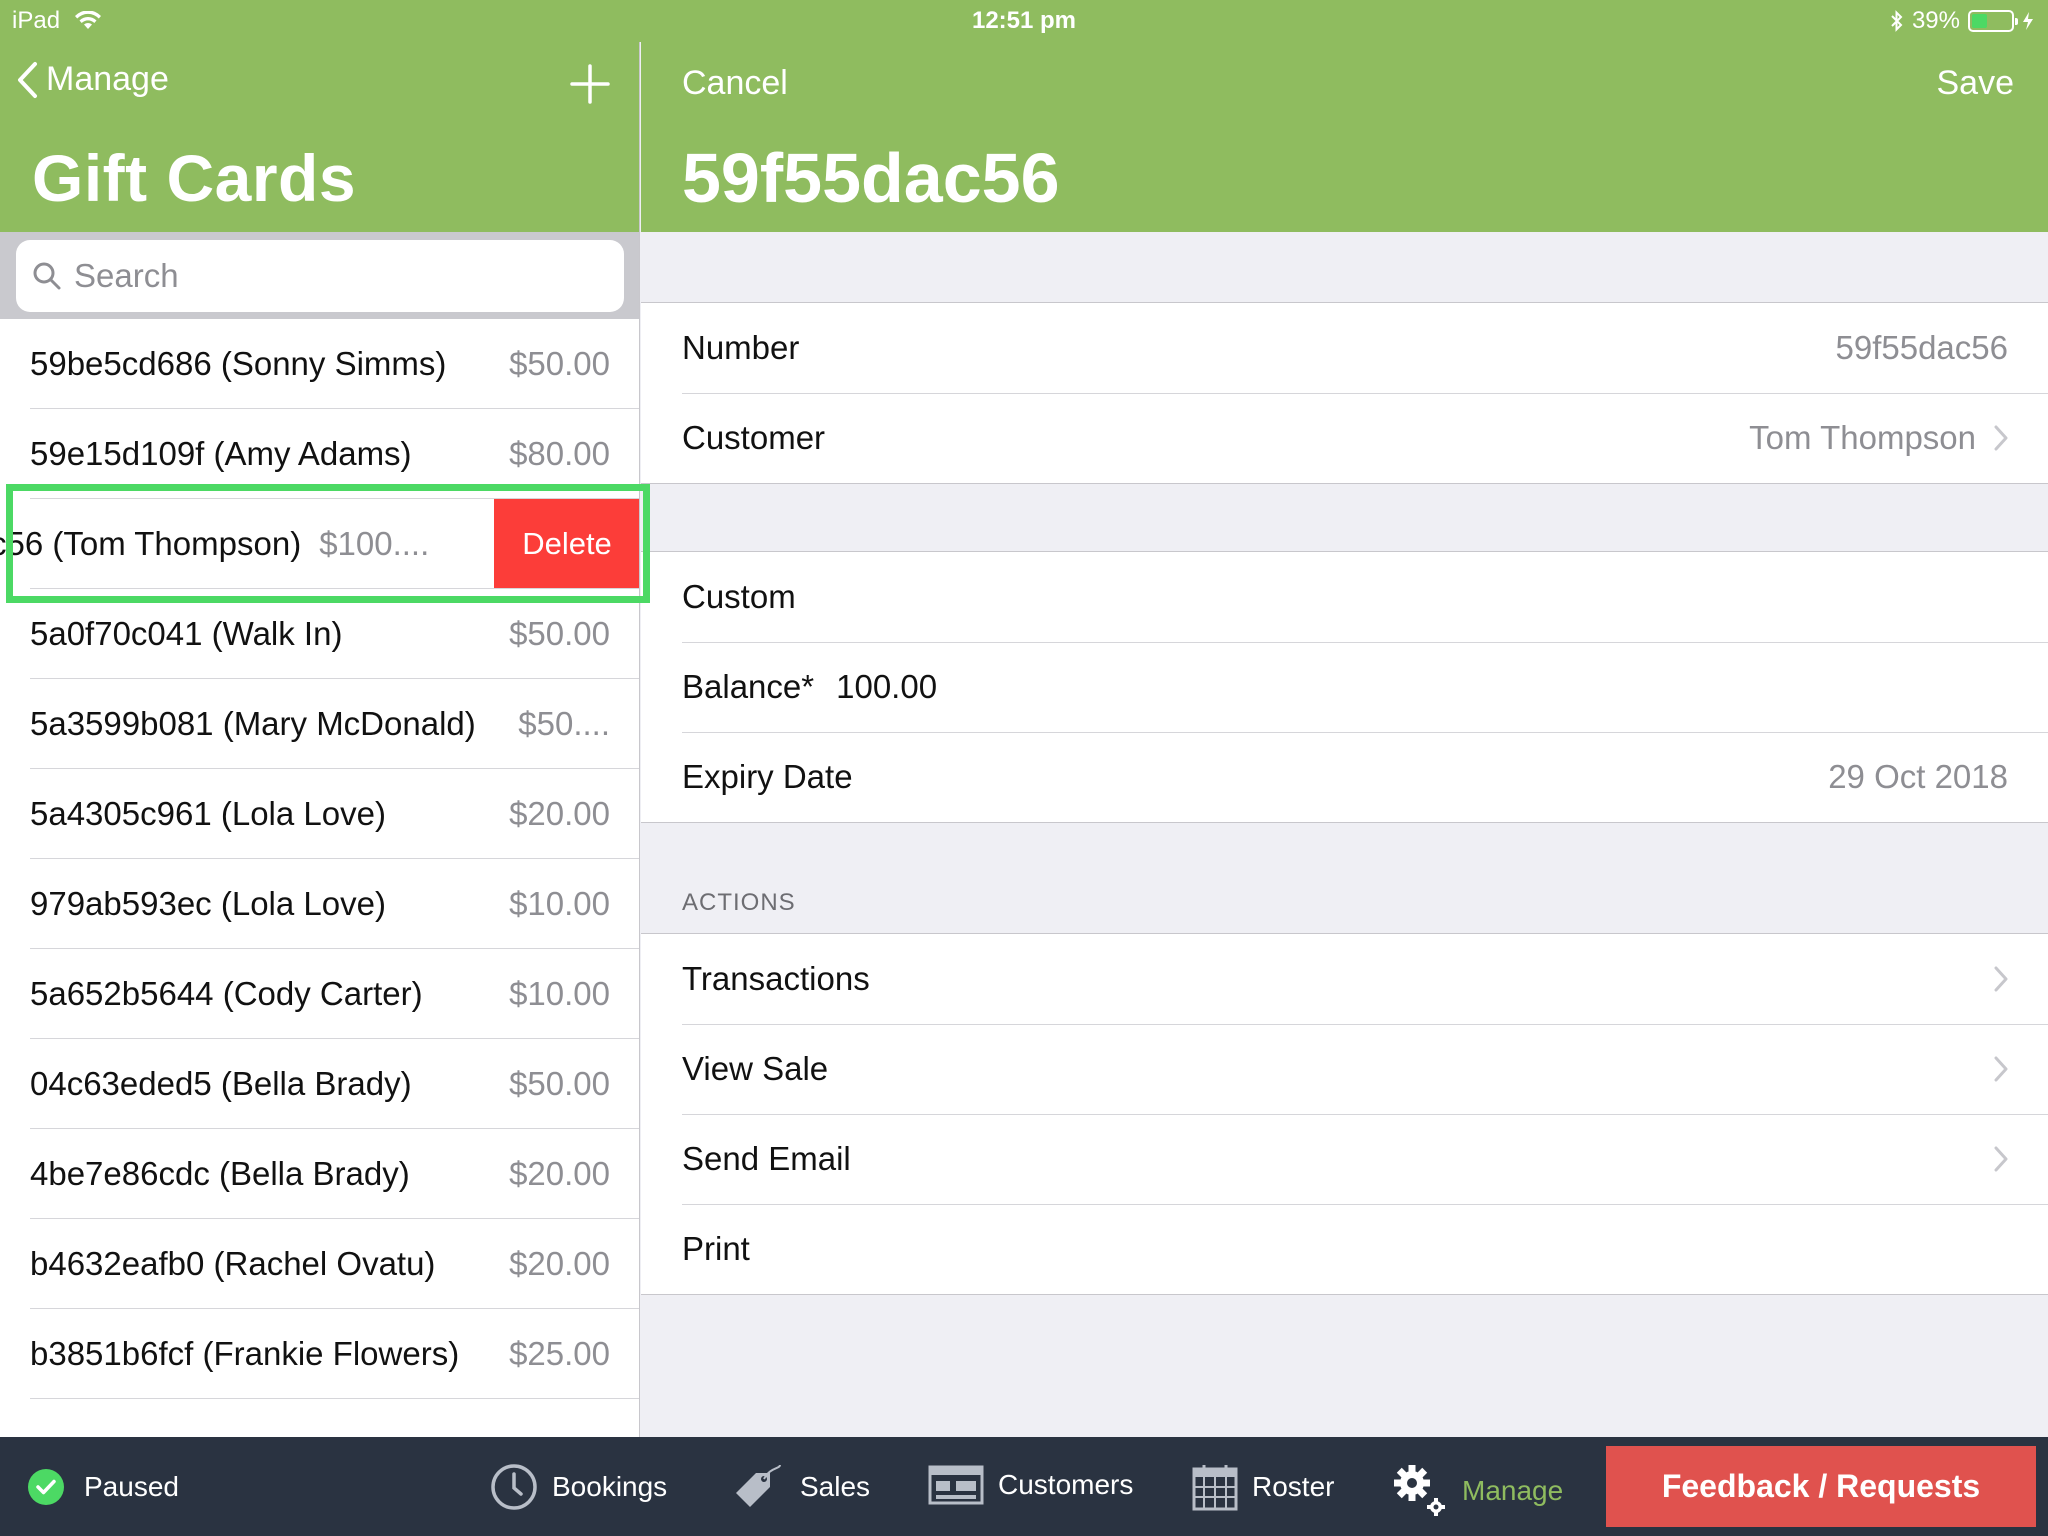  I want to click on delete-button: Delete, so click(566, 544).